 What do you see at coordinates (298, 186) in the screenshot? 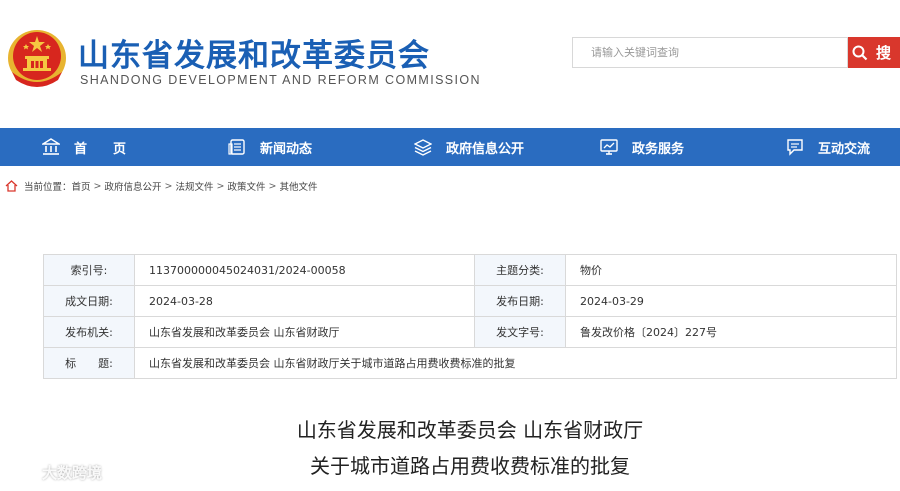
I see `breadcrumb-other-docs: 其他文件` at bounding box center [298, 186].